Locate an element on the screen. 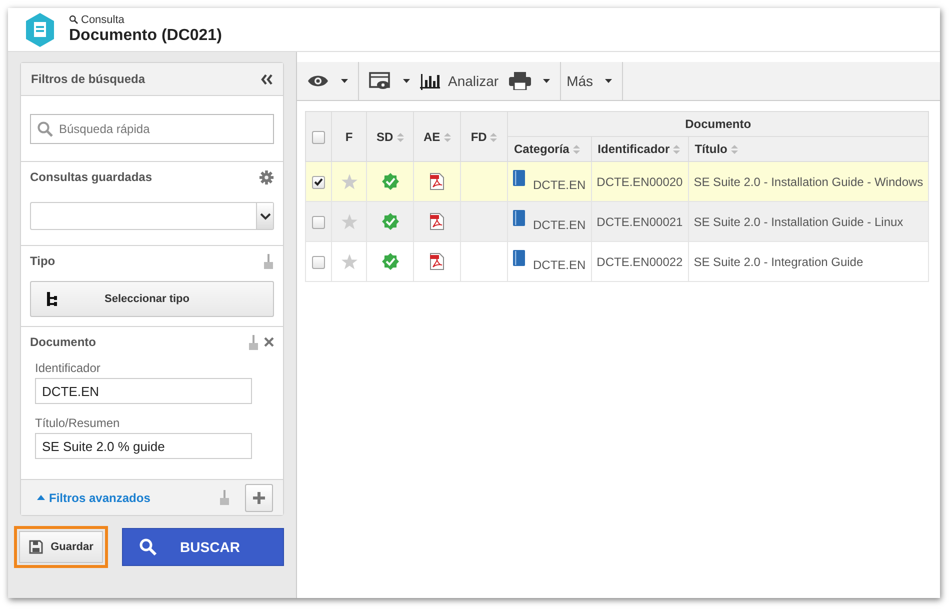  document-logo-icon is located at coordinates (40, 29).